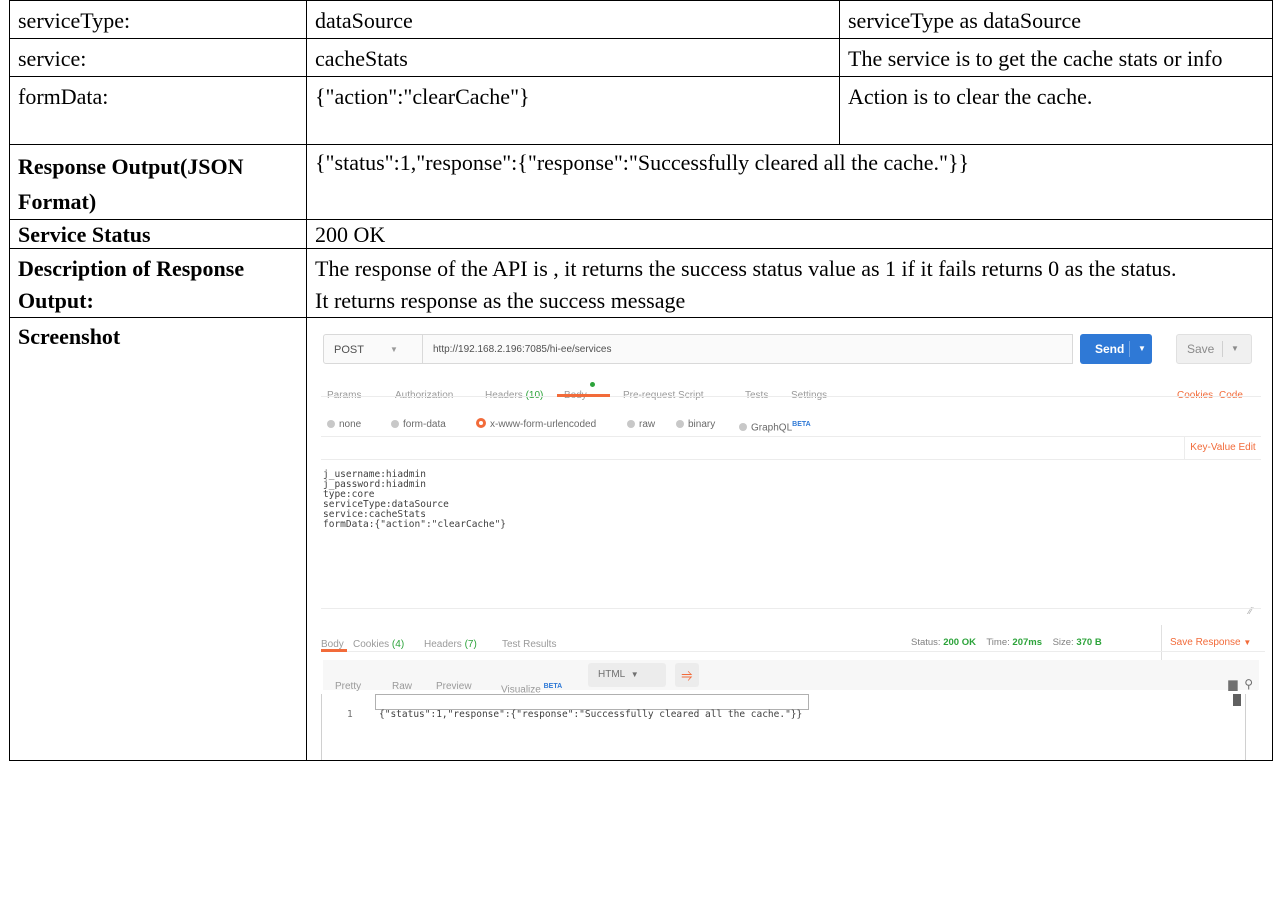  What do you see at coordinates (371, 644) in the screenshot?
I see `tab-cookies-label: Cookies` at bounding box center [371, 644].